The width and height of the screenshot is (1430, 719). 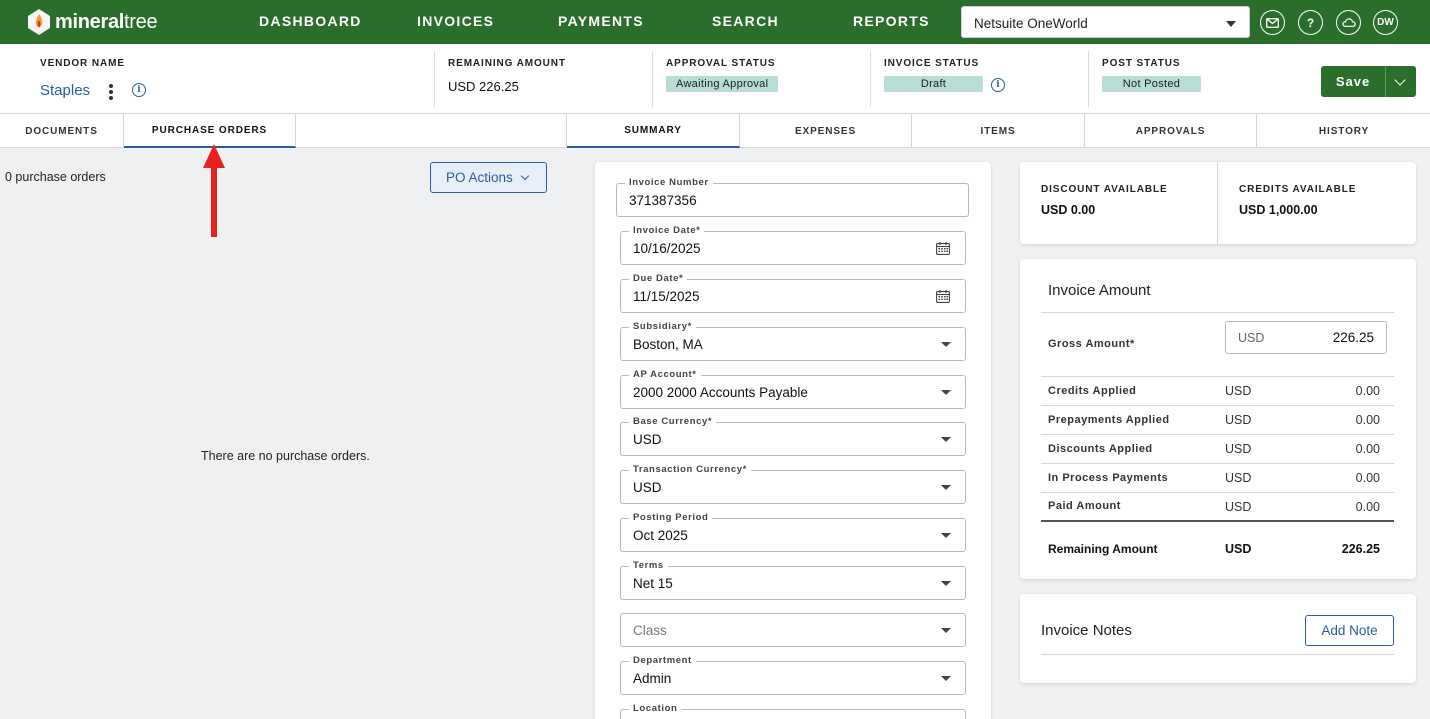 What do you see at coordinates (1349, 630) in the screenshot?
I see `add-note-button: Add Note` at bounding box center [1349, 630].